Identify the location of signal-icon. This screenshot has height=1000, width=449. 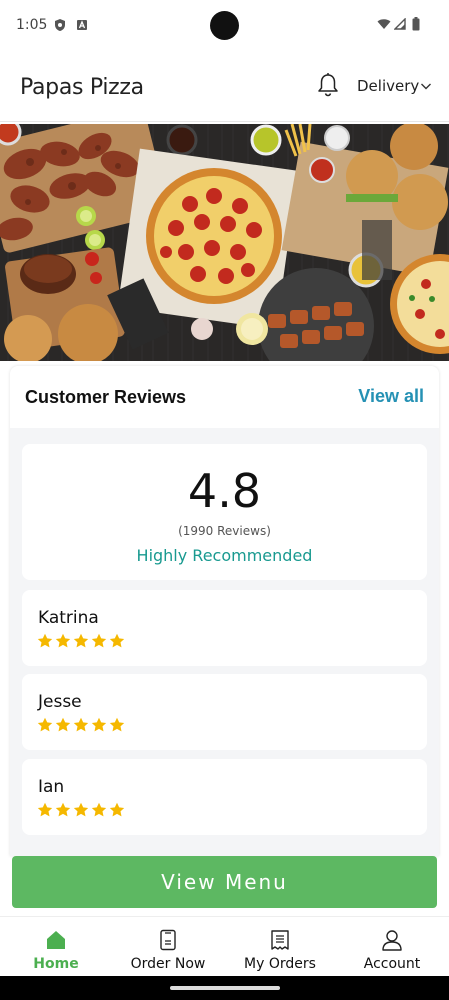
(400, 24).